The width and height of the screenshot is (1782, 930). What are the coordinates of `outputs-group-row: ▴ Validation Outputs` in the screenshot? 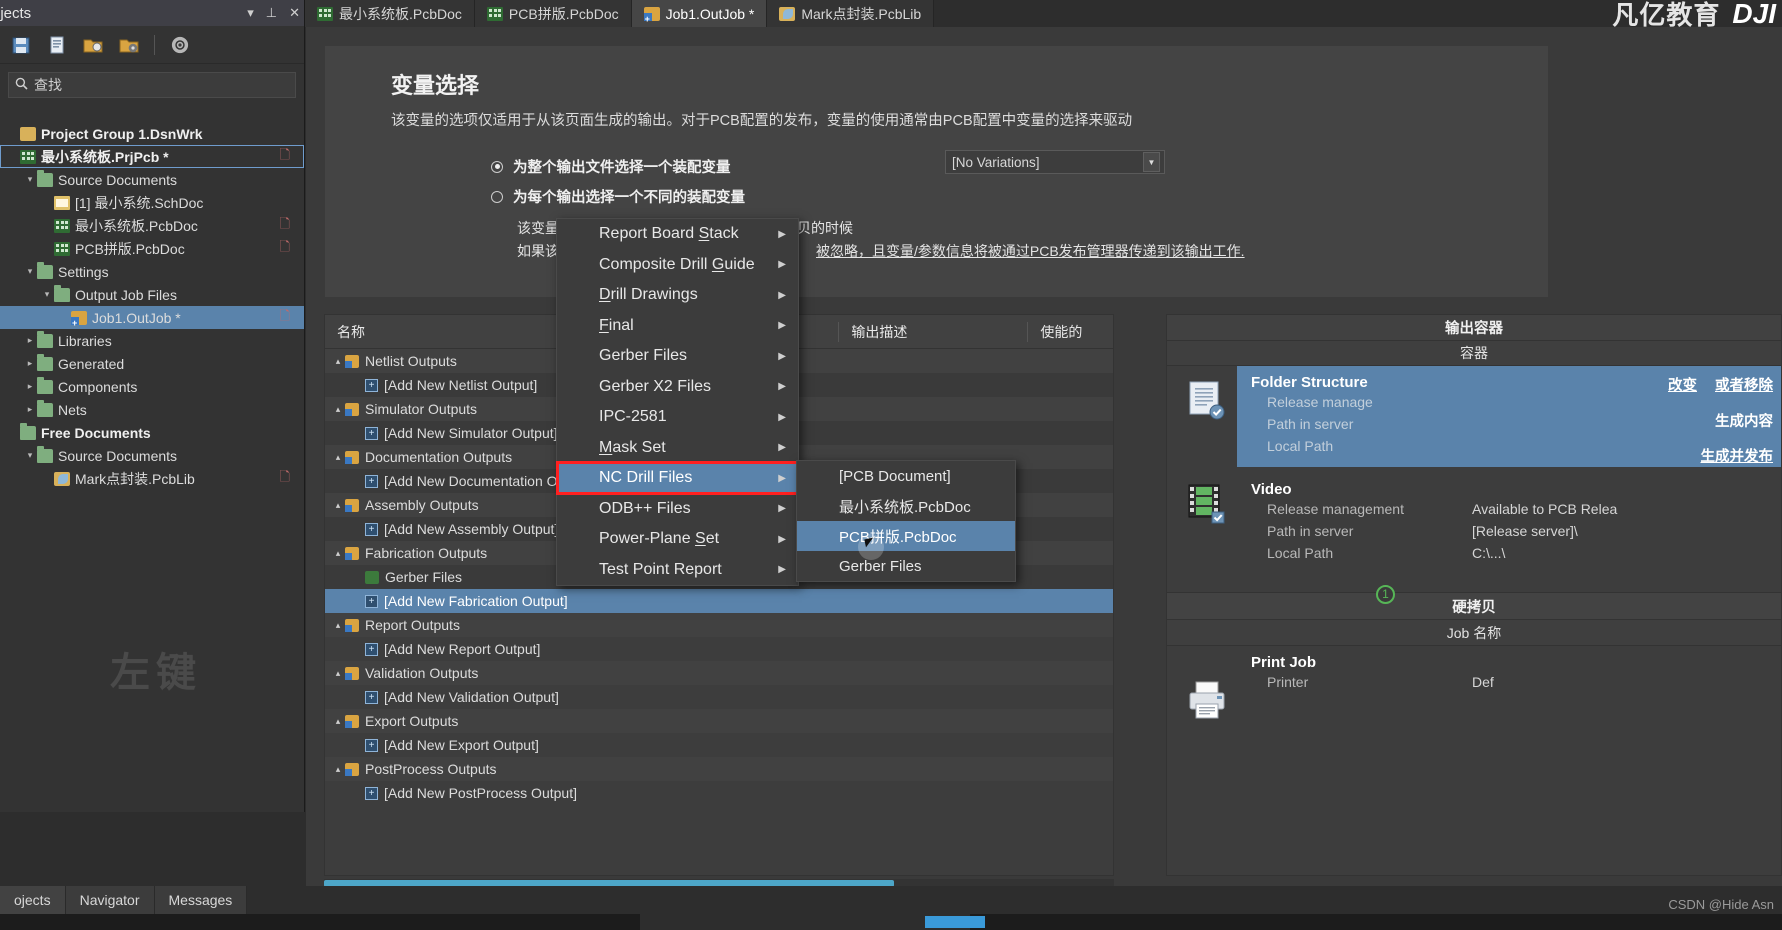 It's located at (719, 673).